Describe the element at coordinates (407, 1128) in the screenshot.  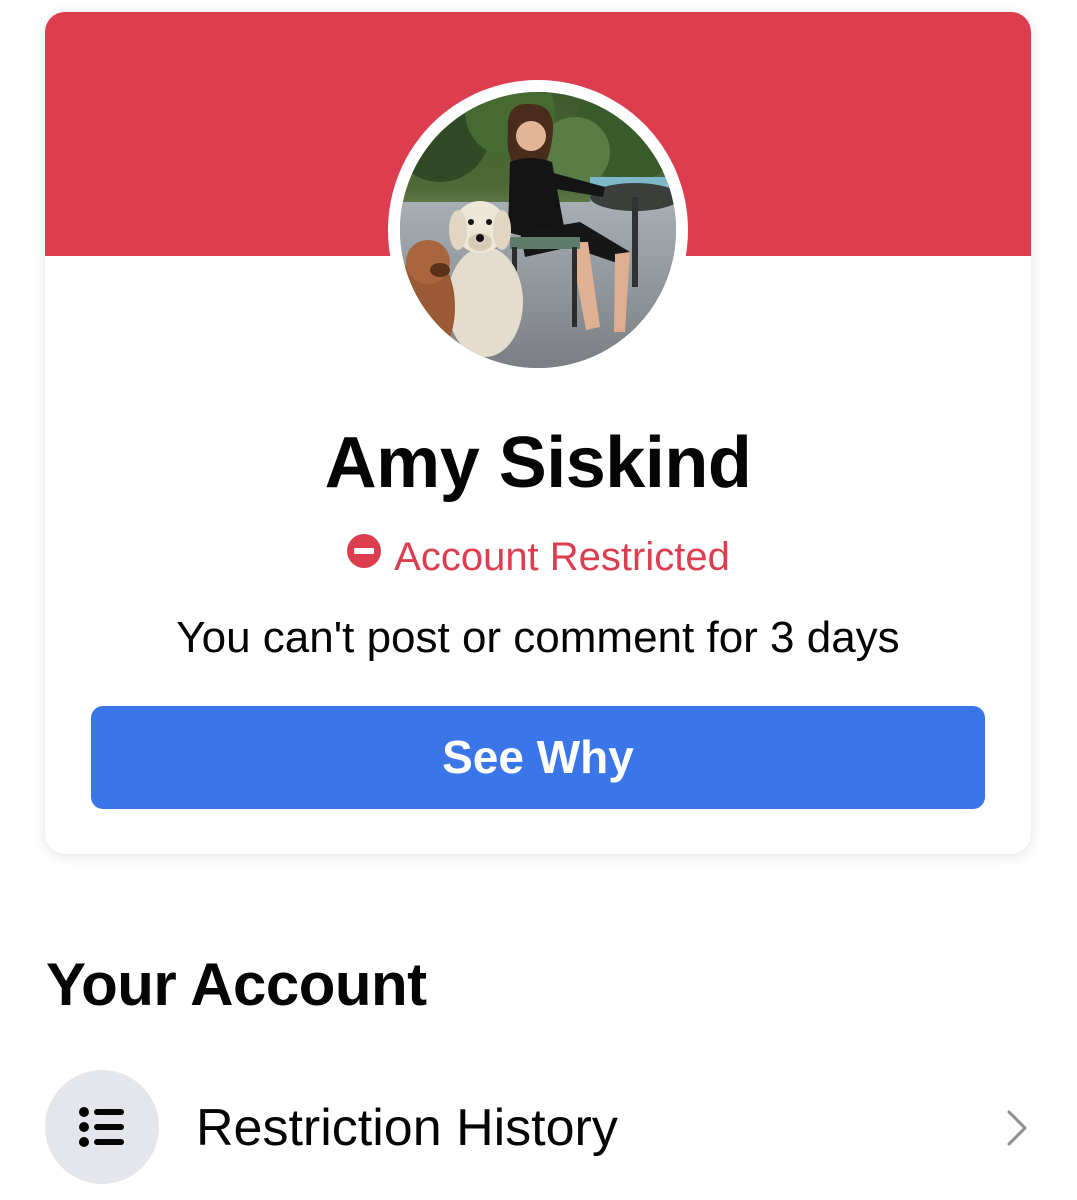
I see `restriction-history-label: Restriction History` at that location.